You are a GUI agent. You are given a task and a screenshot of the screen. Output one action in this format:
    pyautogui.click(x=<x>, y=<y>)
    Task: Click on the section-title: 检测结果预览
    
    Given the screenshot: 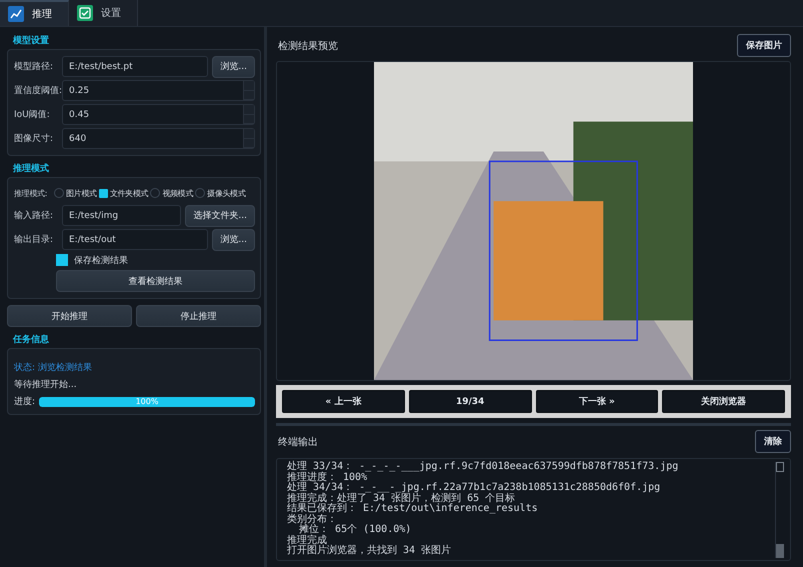 What is the action you would take?
    pyautogui.click(x=308, y=46)
    